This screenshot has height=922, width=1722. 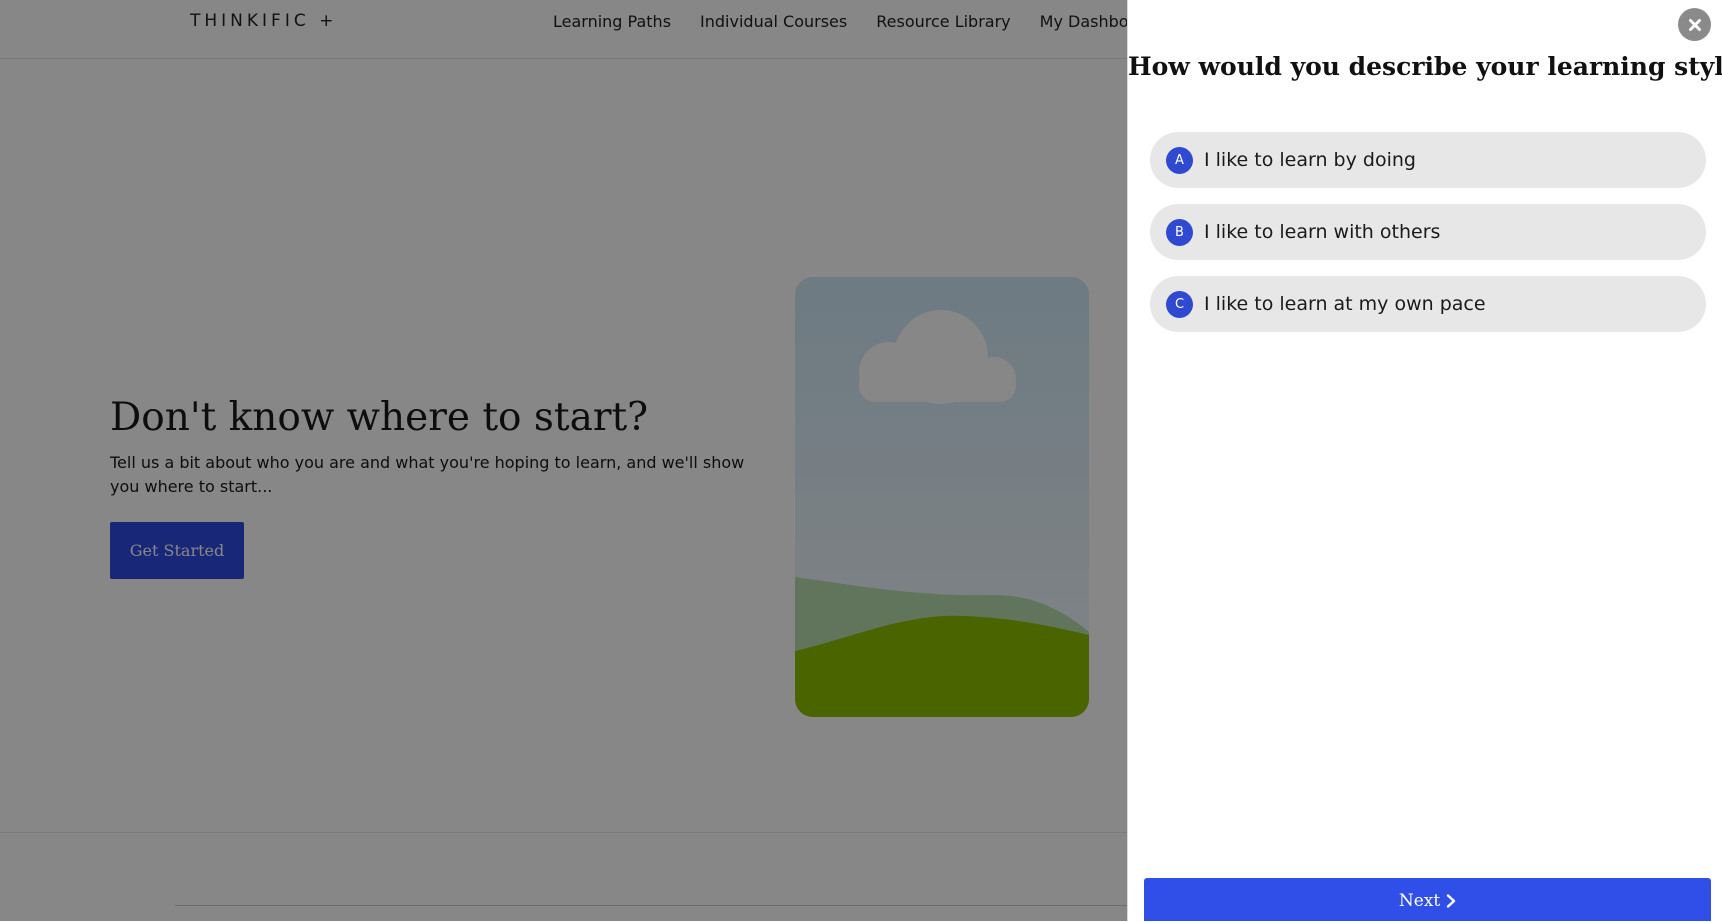 What do you see at coordinates (1345, 304) in the screenshot?
I see `option-label: I like to learn at my own pace` at bounding box center [1345, 304].